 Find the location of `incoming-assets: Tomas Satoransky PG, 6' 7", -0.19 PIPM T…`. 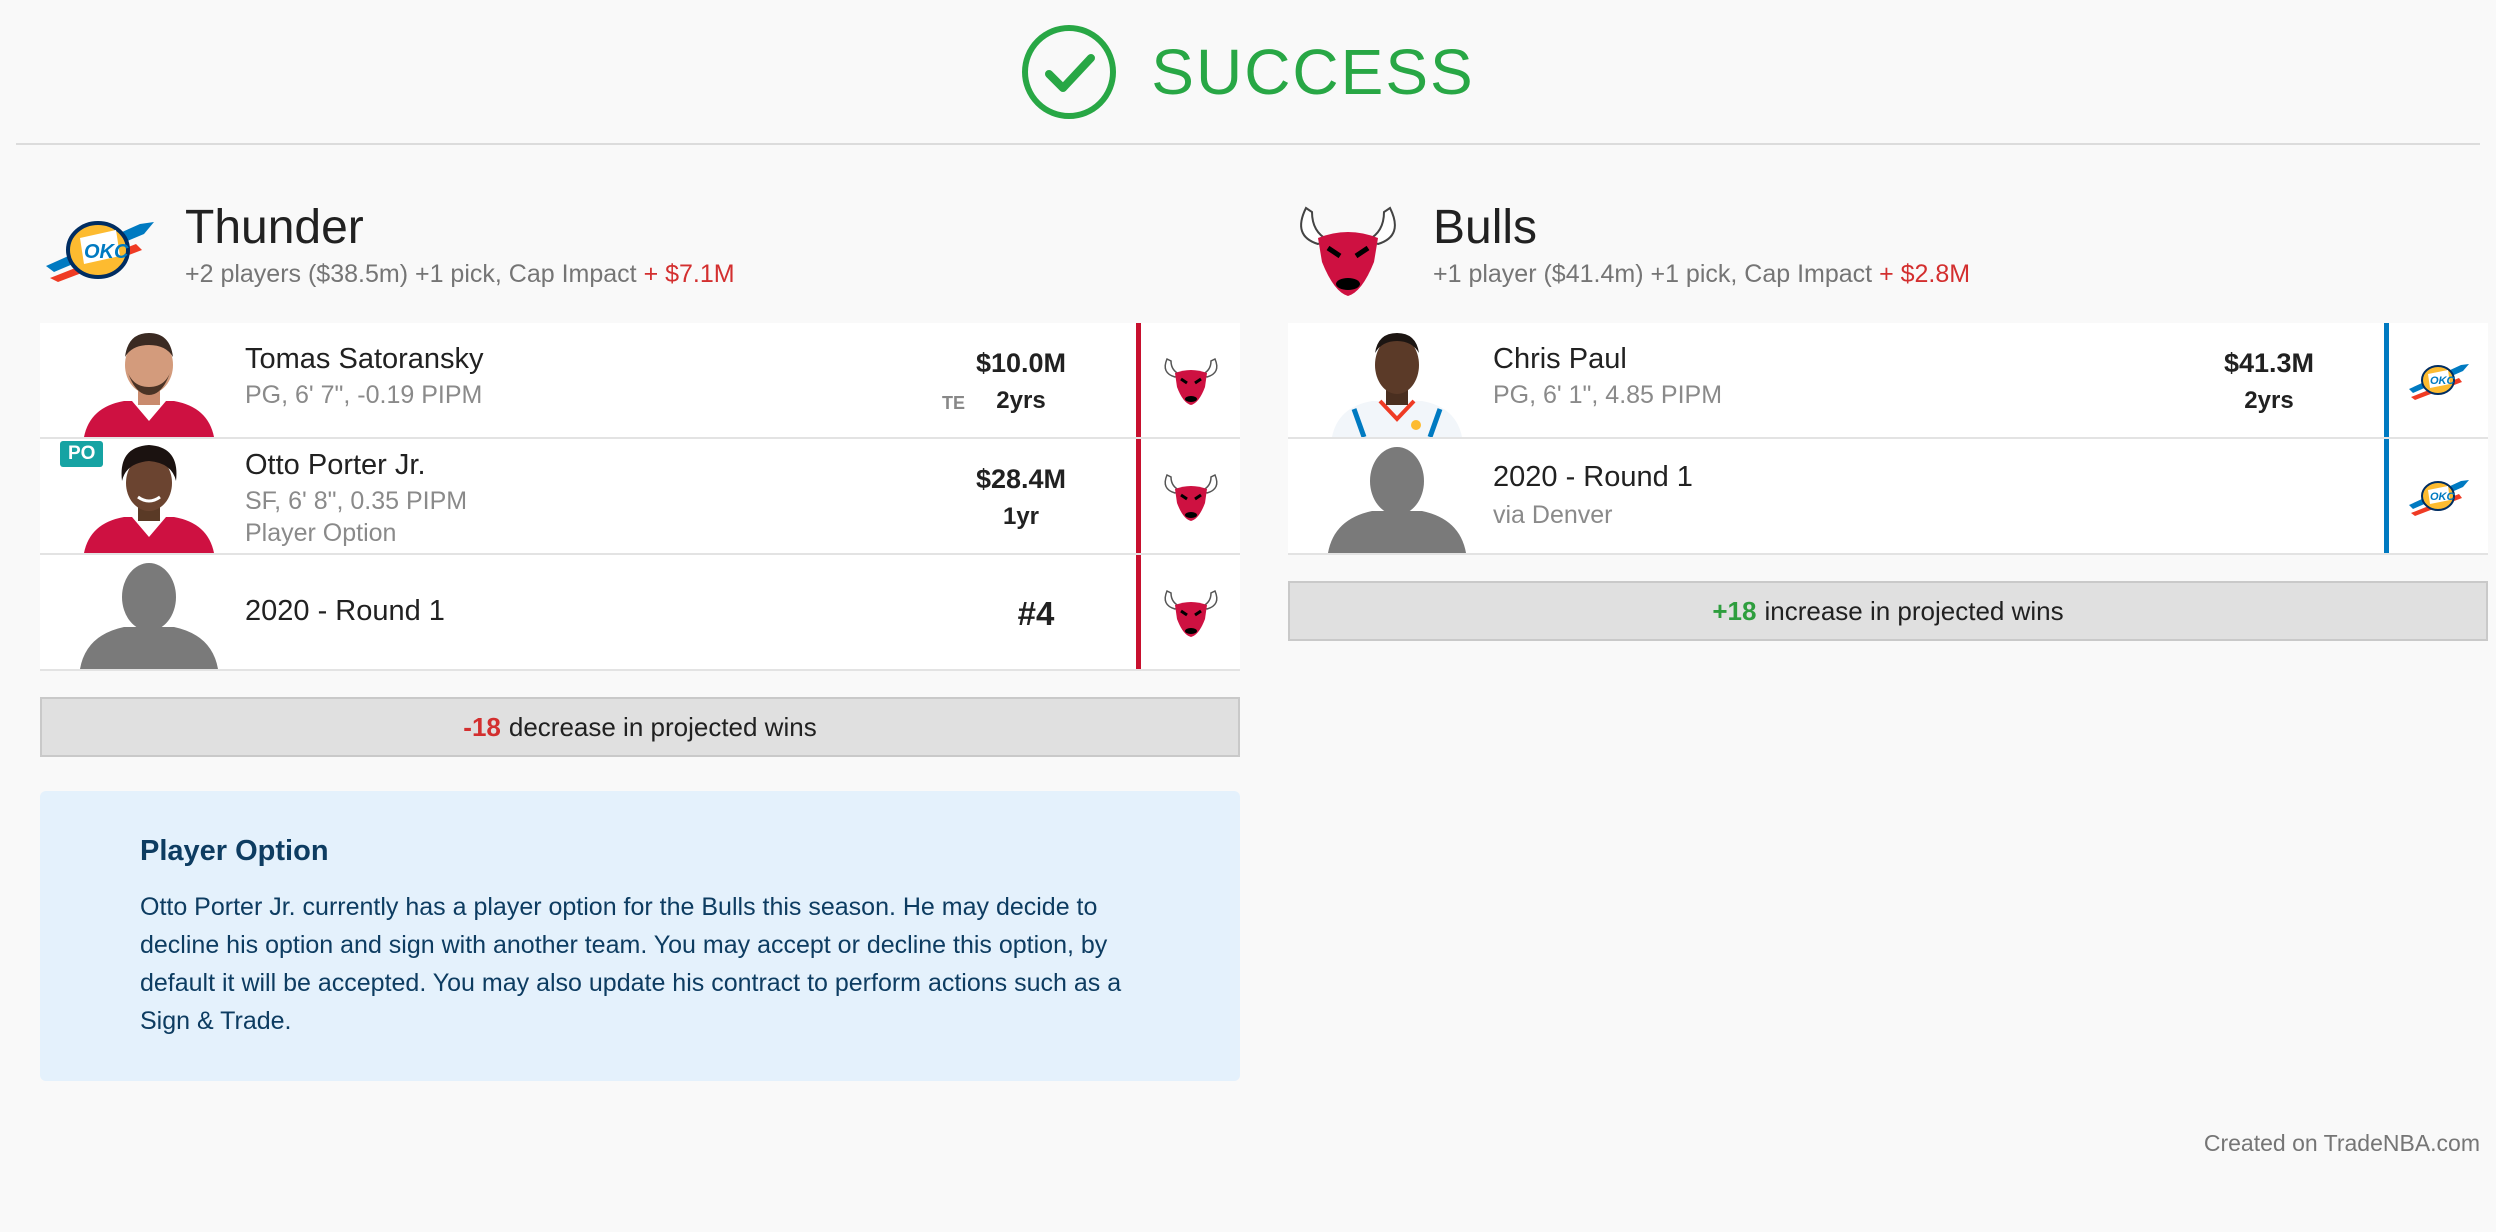

incoming-assets: Tomas Satoransky PG, 6' 7", -0.19 PIPM T… is located at coordinates (640, 497).